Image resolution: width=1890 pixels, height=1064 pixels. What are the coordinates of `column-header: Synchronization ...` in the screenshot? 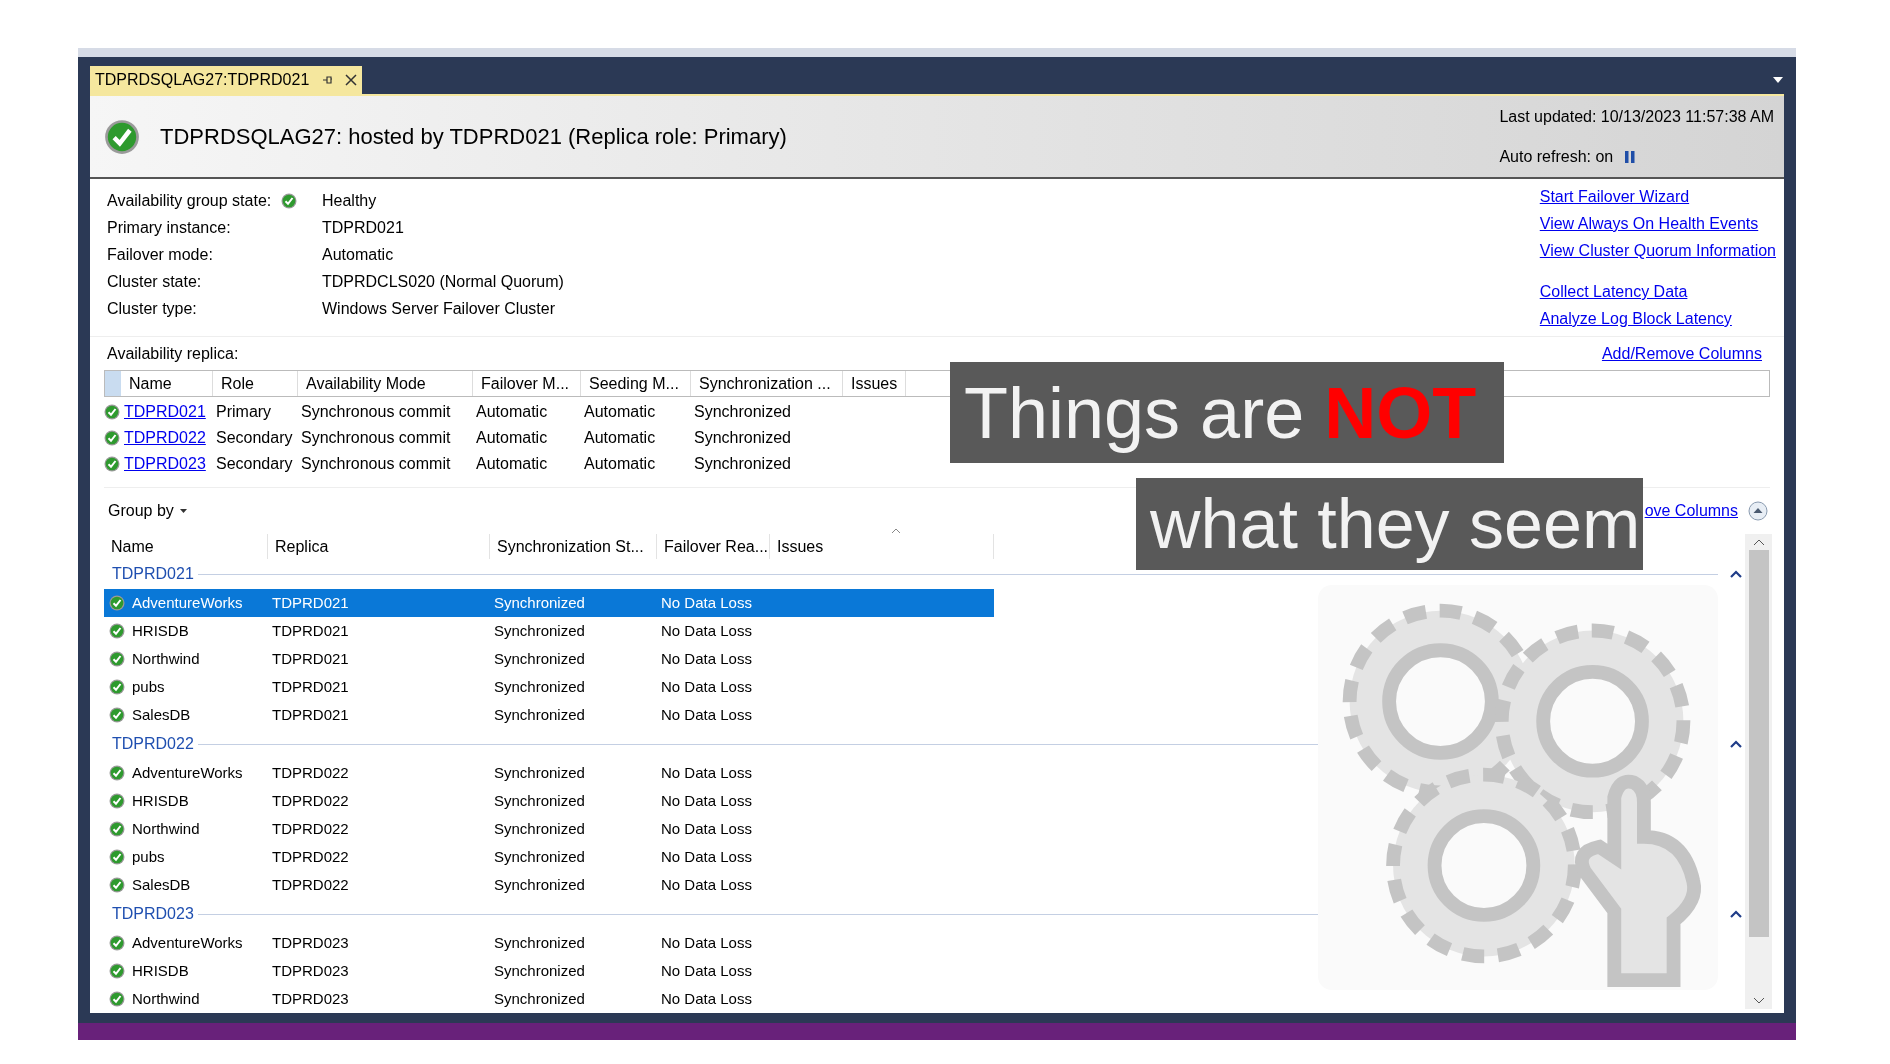 It's located at (767, 383).